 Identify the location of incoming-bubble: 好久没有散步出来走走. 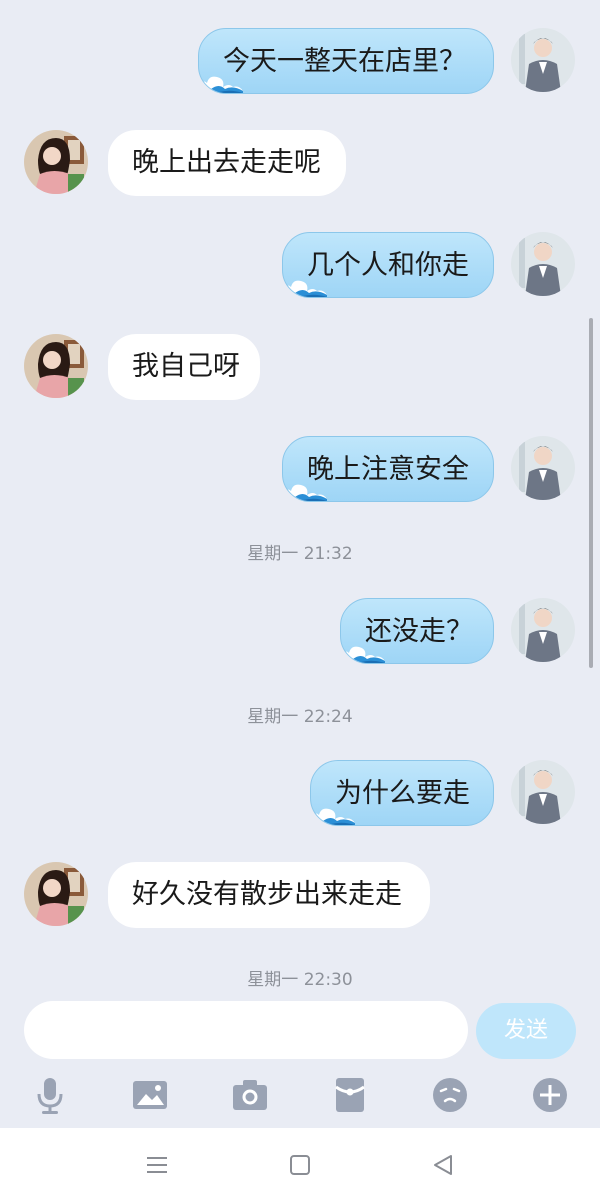
(269, 895).